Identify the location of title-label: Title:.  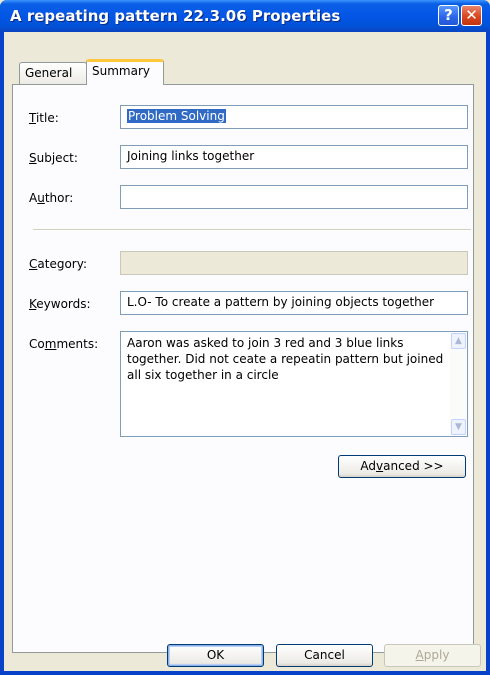
(44, 118).